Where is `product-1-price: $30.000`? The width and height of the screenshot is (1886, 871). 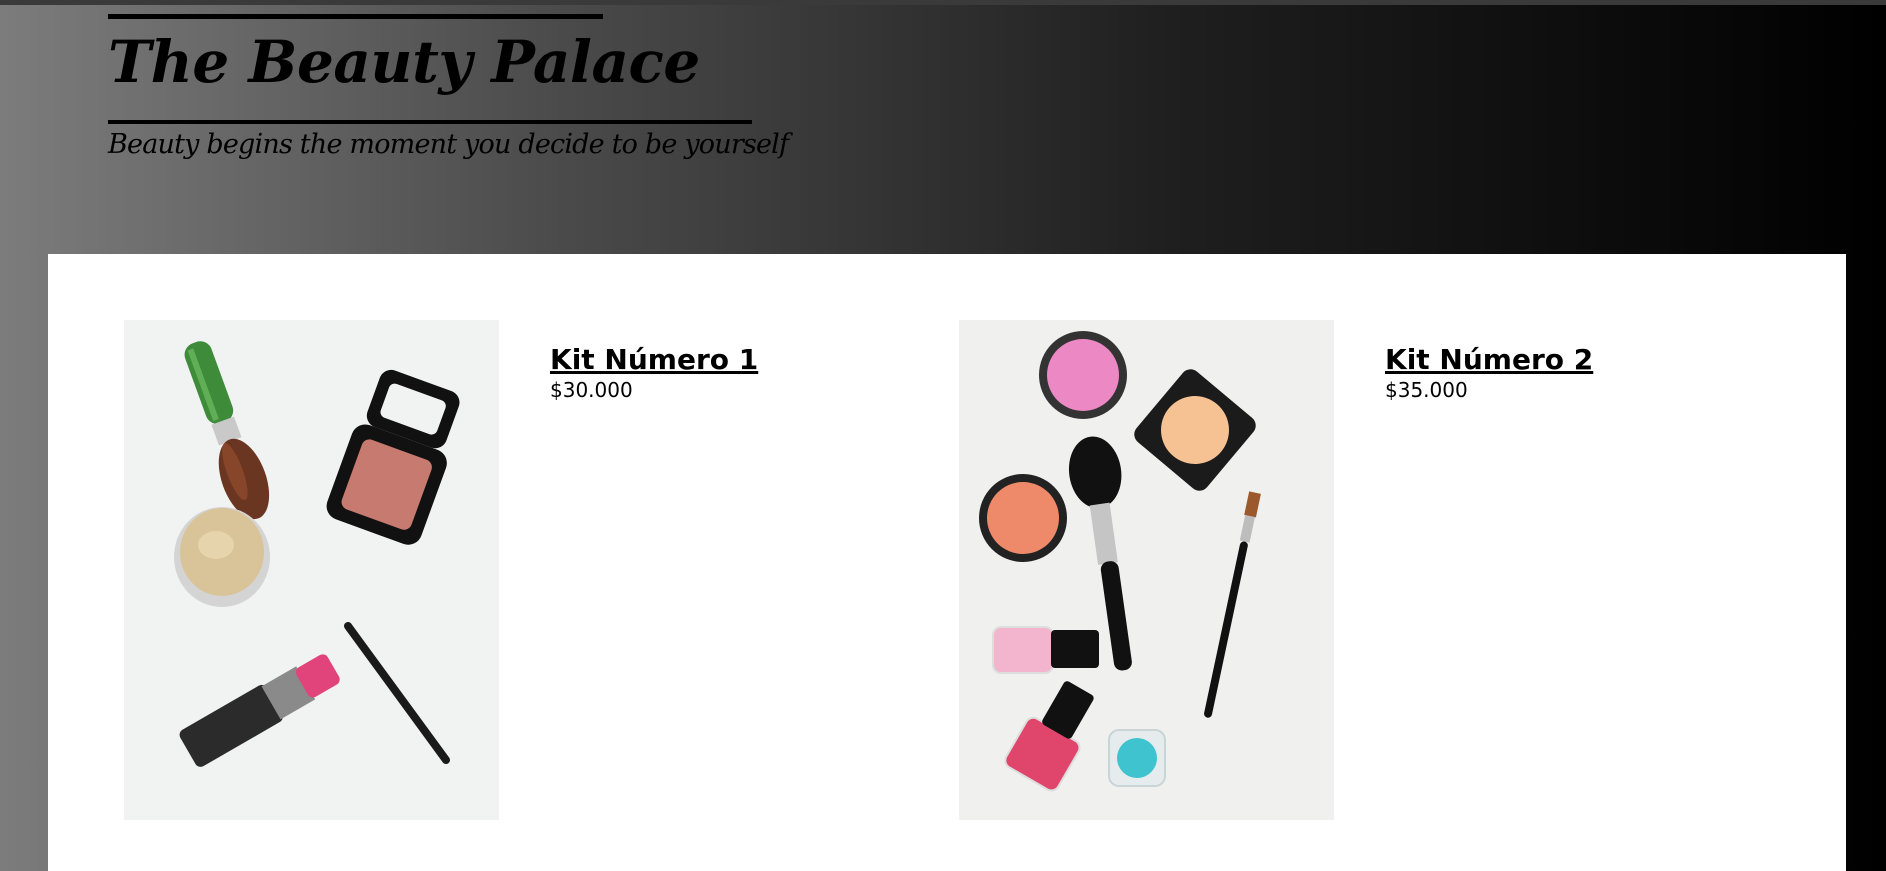 product-1-price: $30.000 is located at coordinates (591, 390).